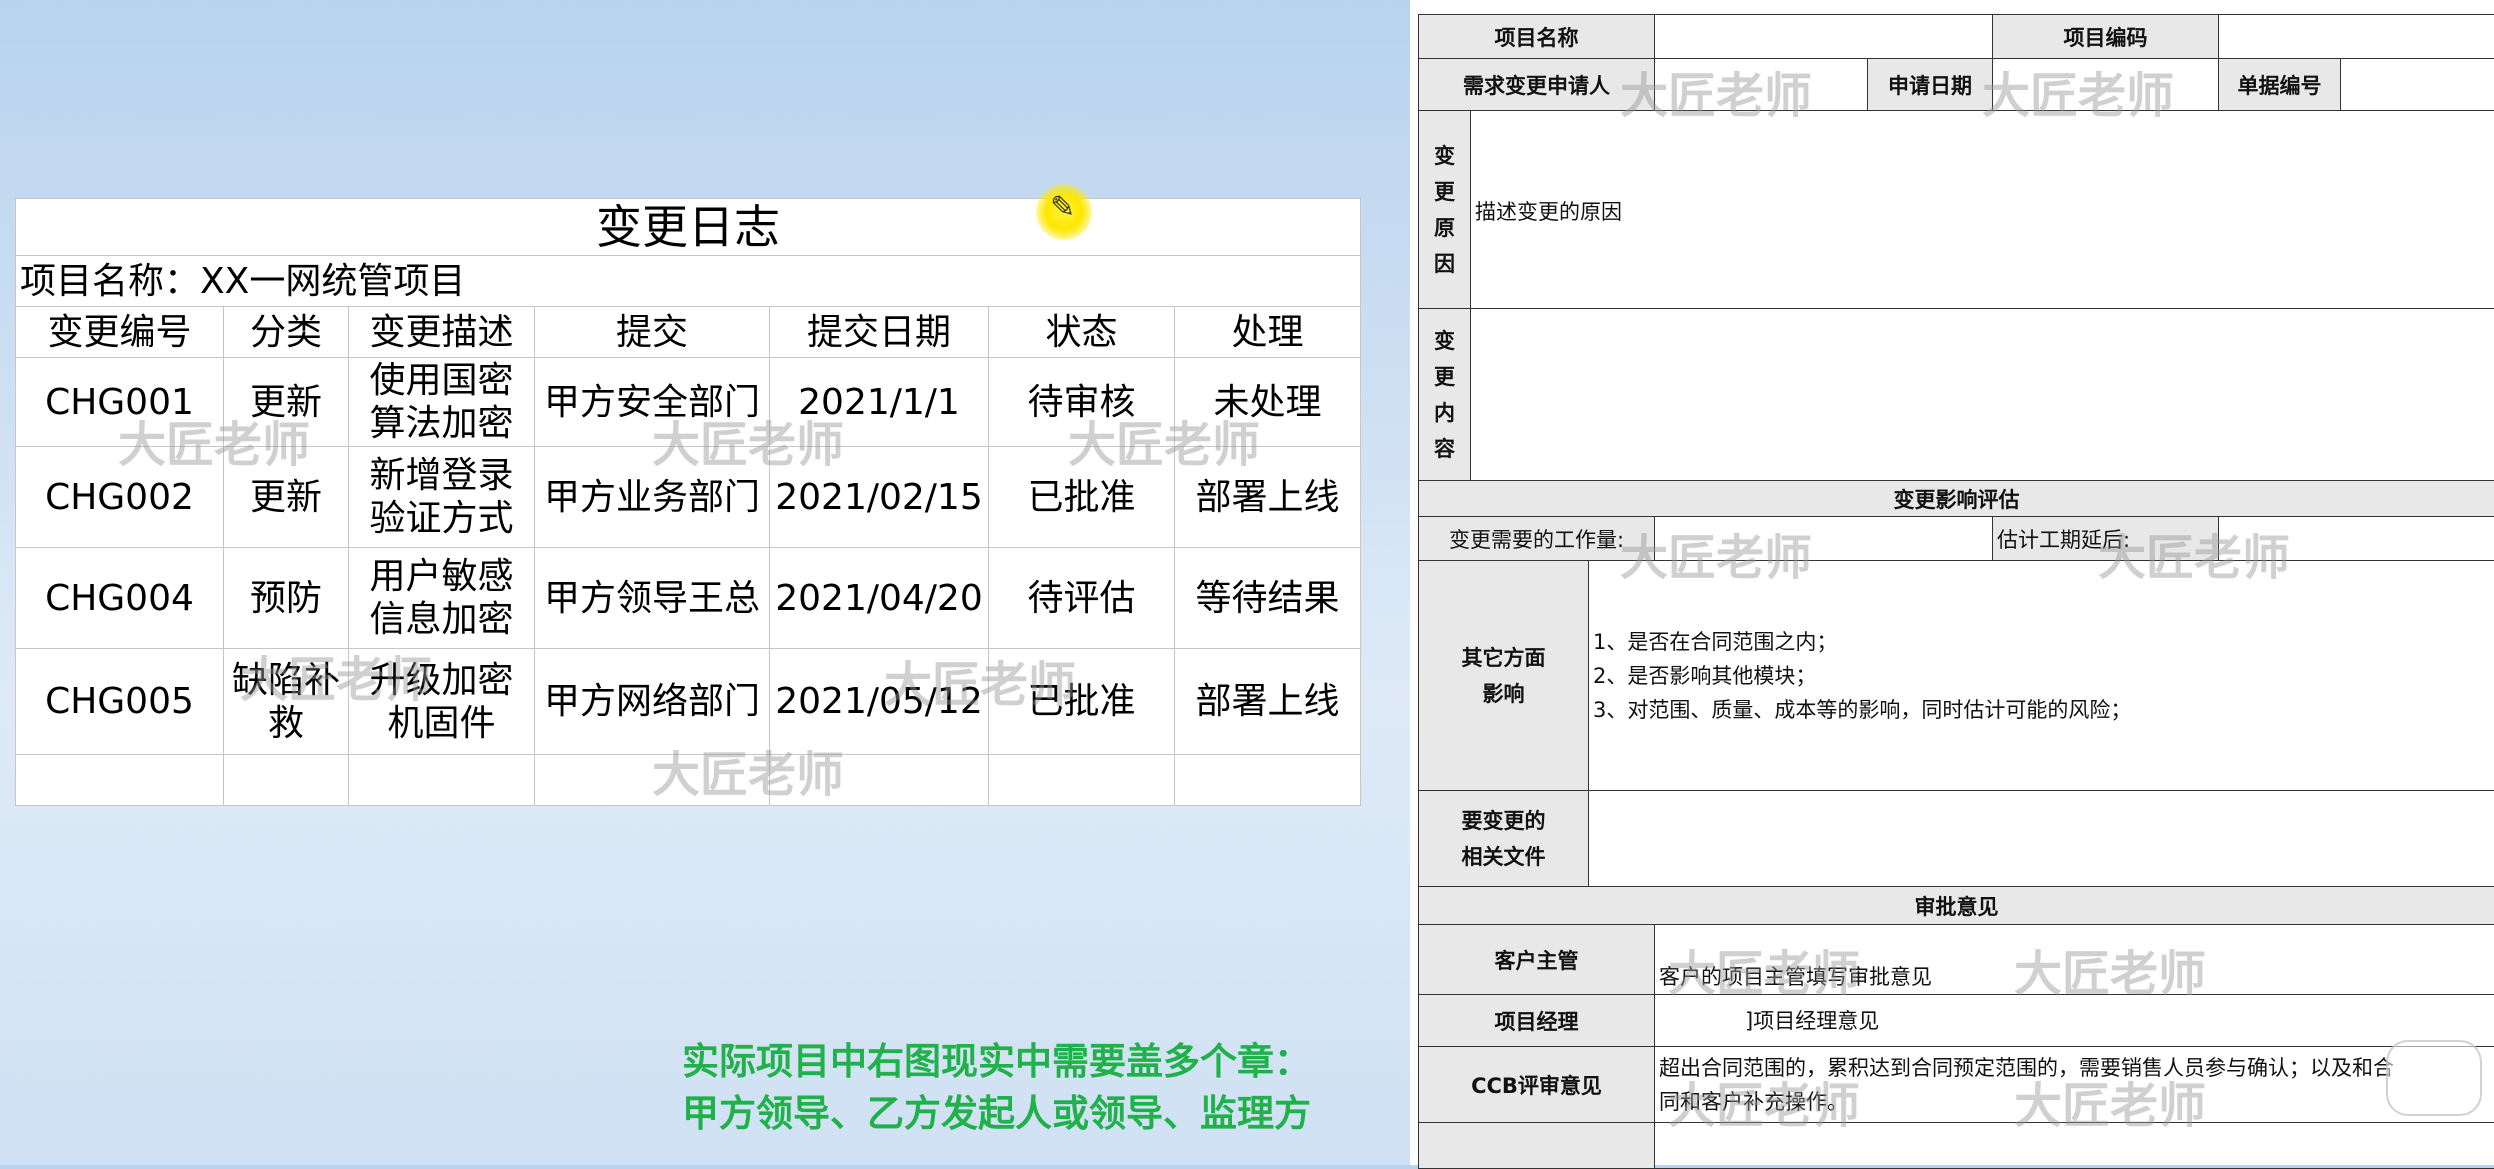  What do you see at coordinates (1504, 676) in the screenshot?
I see `other-impact-label: 其它方面影响` at bounding box center [1504, 676].